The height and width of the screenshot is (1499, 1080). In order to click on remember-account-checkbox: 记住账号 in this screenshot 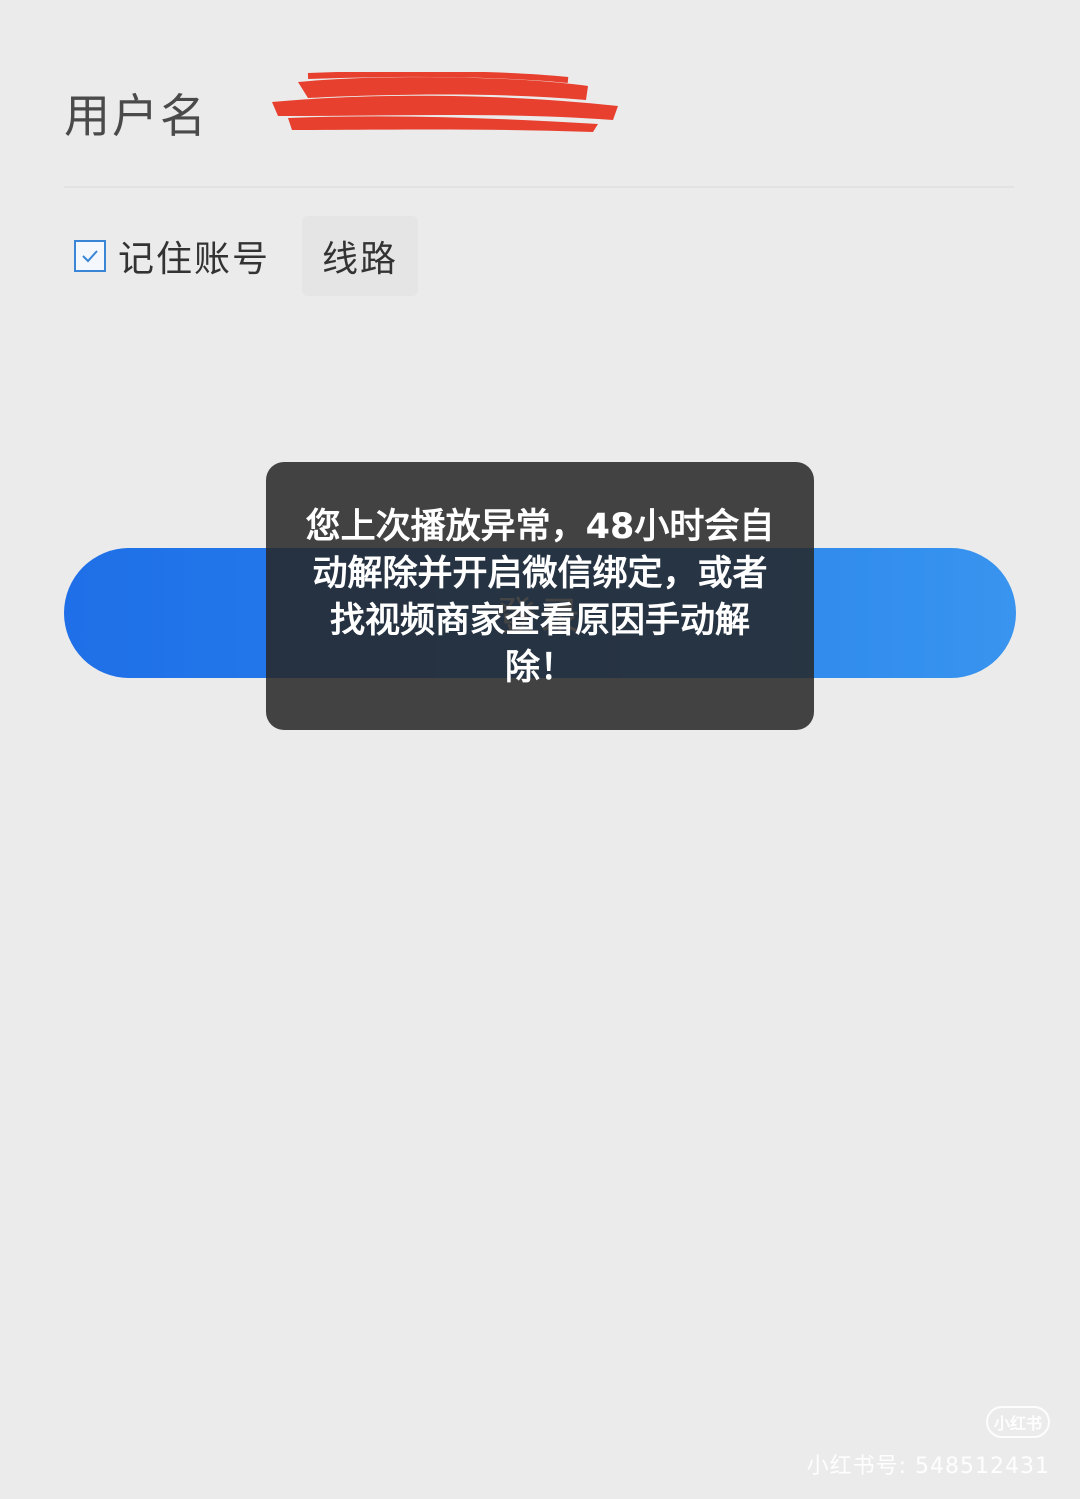, I will do `click(172, 256)`.